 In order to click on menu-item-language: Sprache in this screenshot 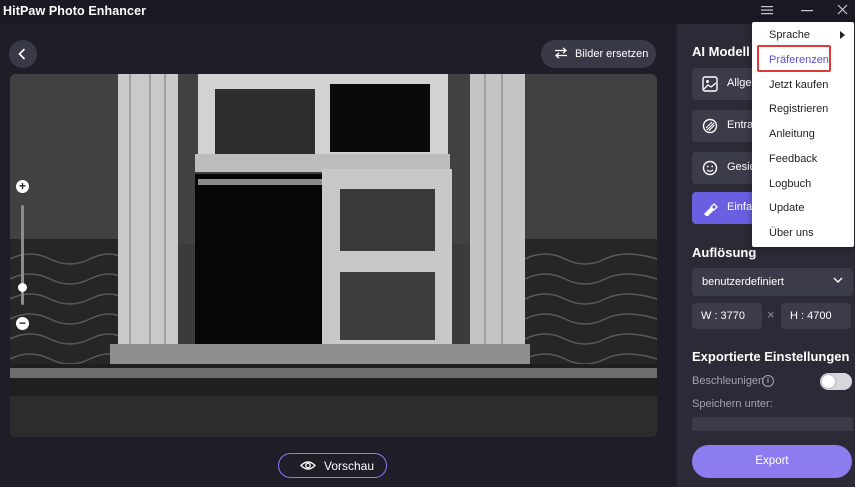, I will do `click(789, 35)`.